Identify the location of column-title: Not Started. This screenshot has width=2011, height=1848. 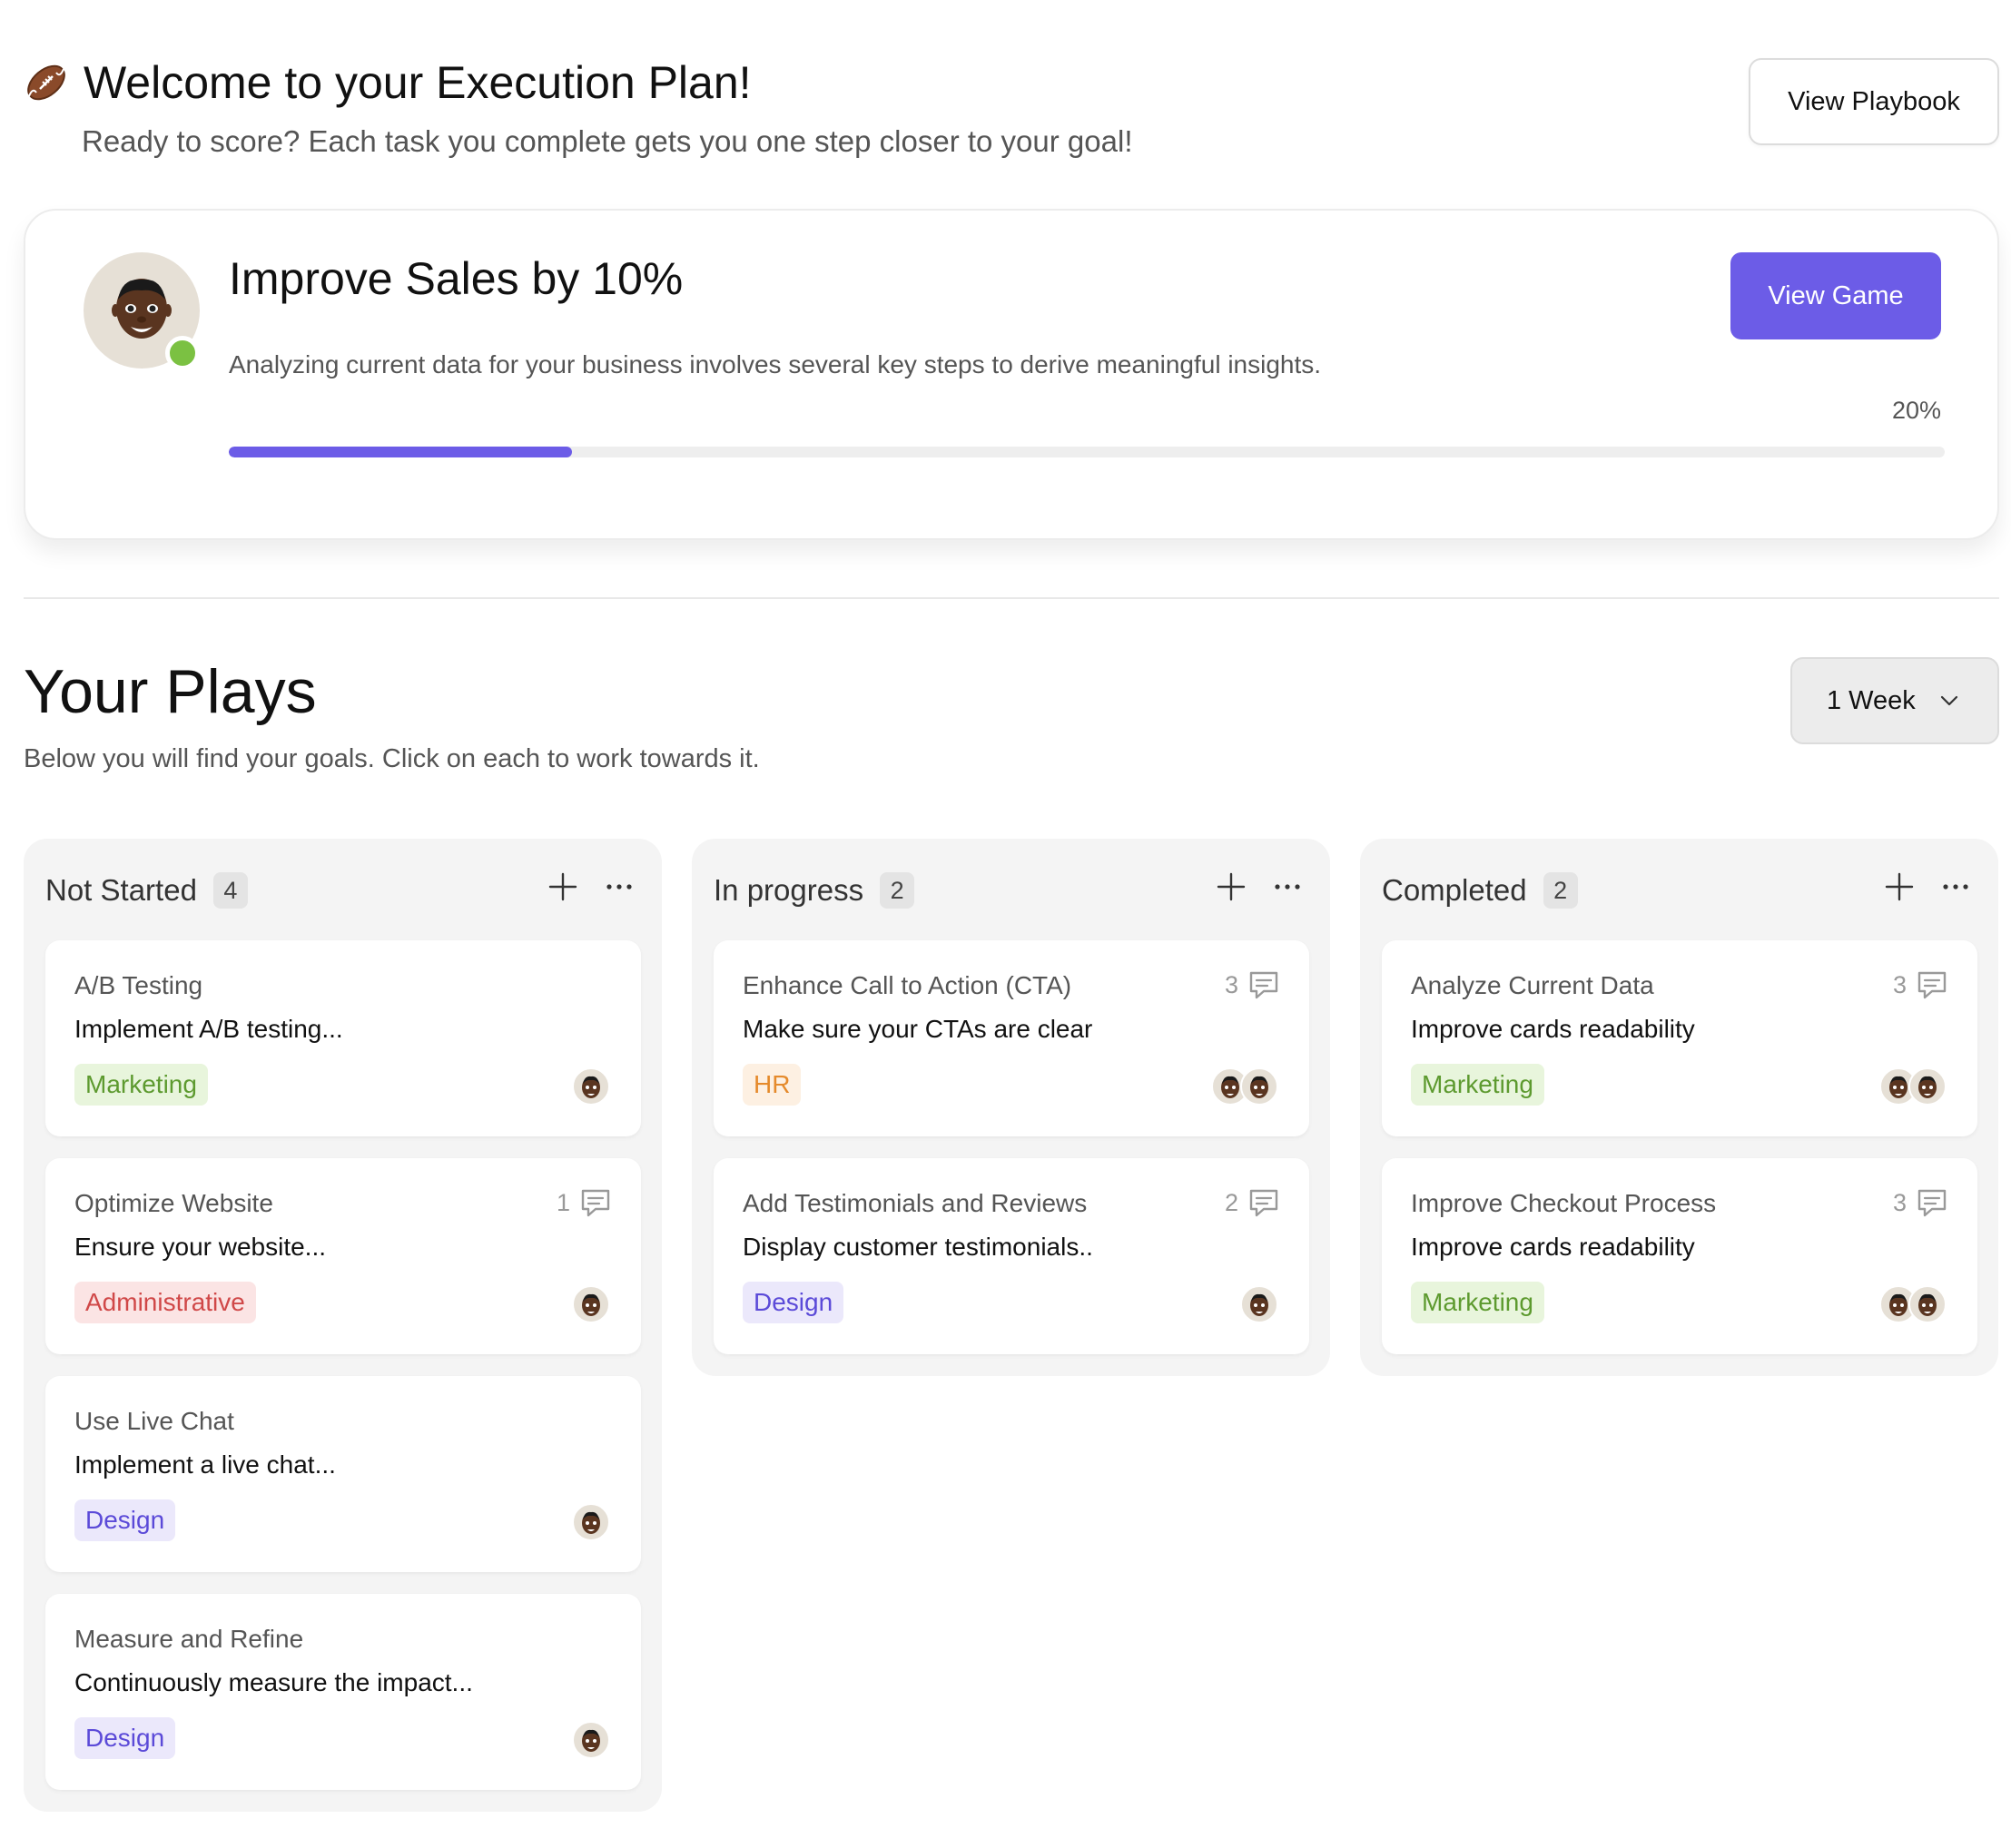
(121, 890).